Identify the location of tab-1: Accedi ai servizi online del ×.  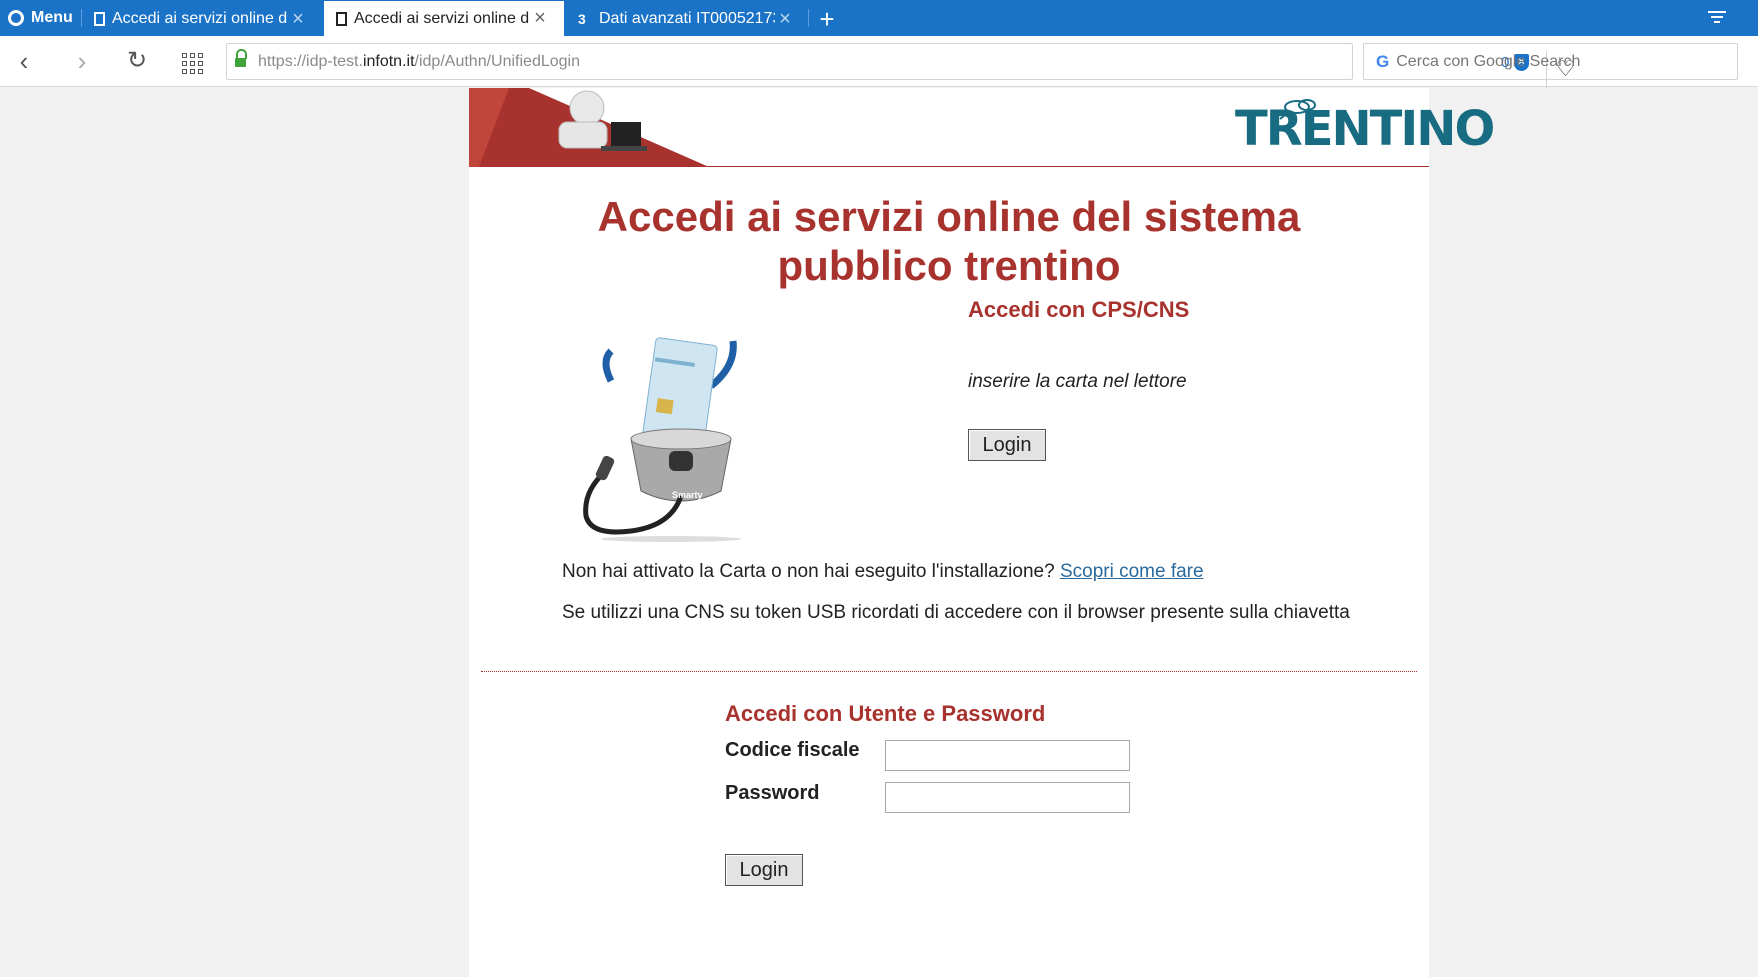
(202, 19).